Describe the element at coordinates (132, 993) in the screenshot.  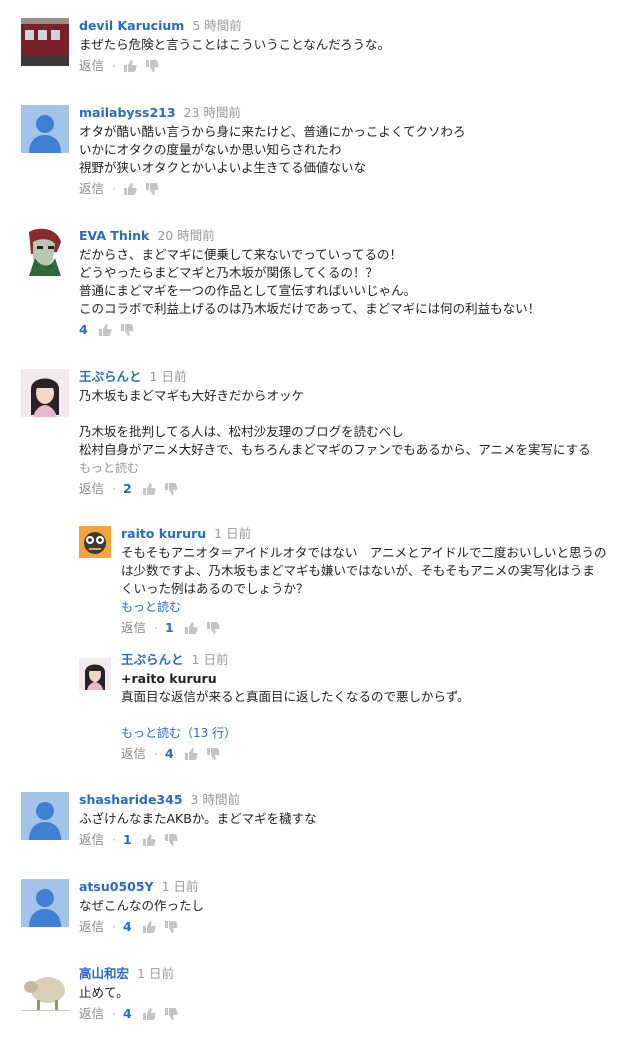
I see `comment-text: 止めて。` at that location.